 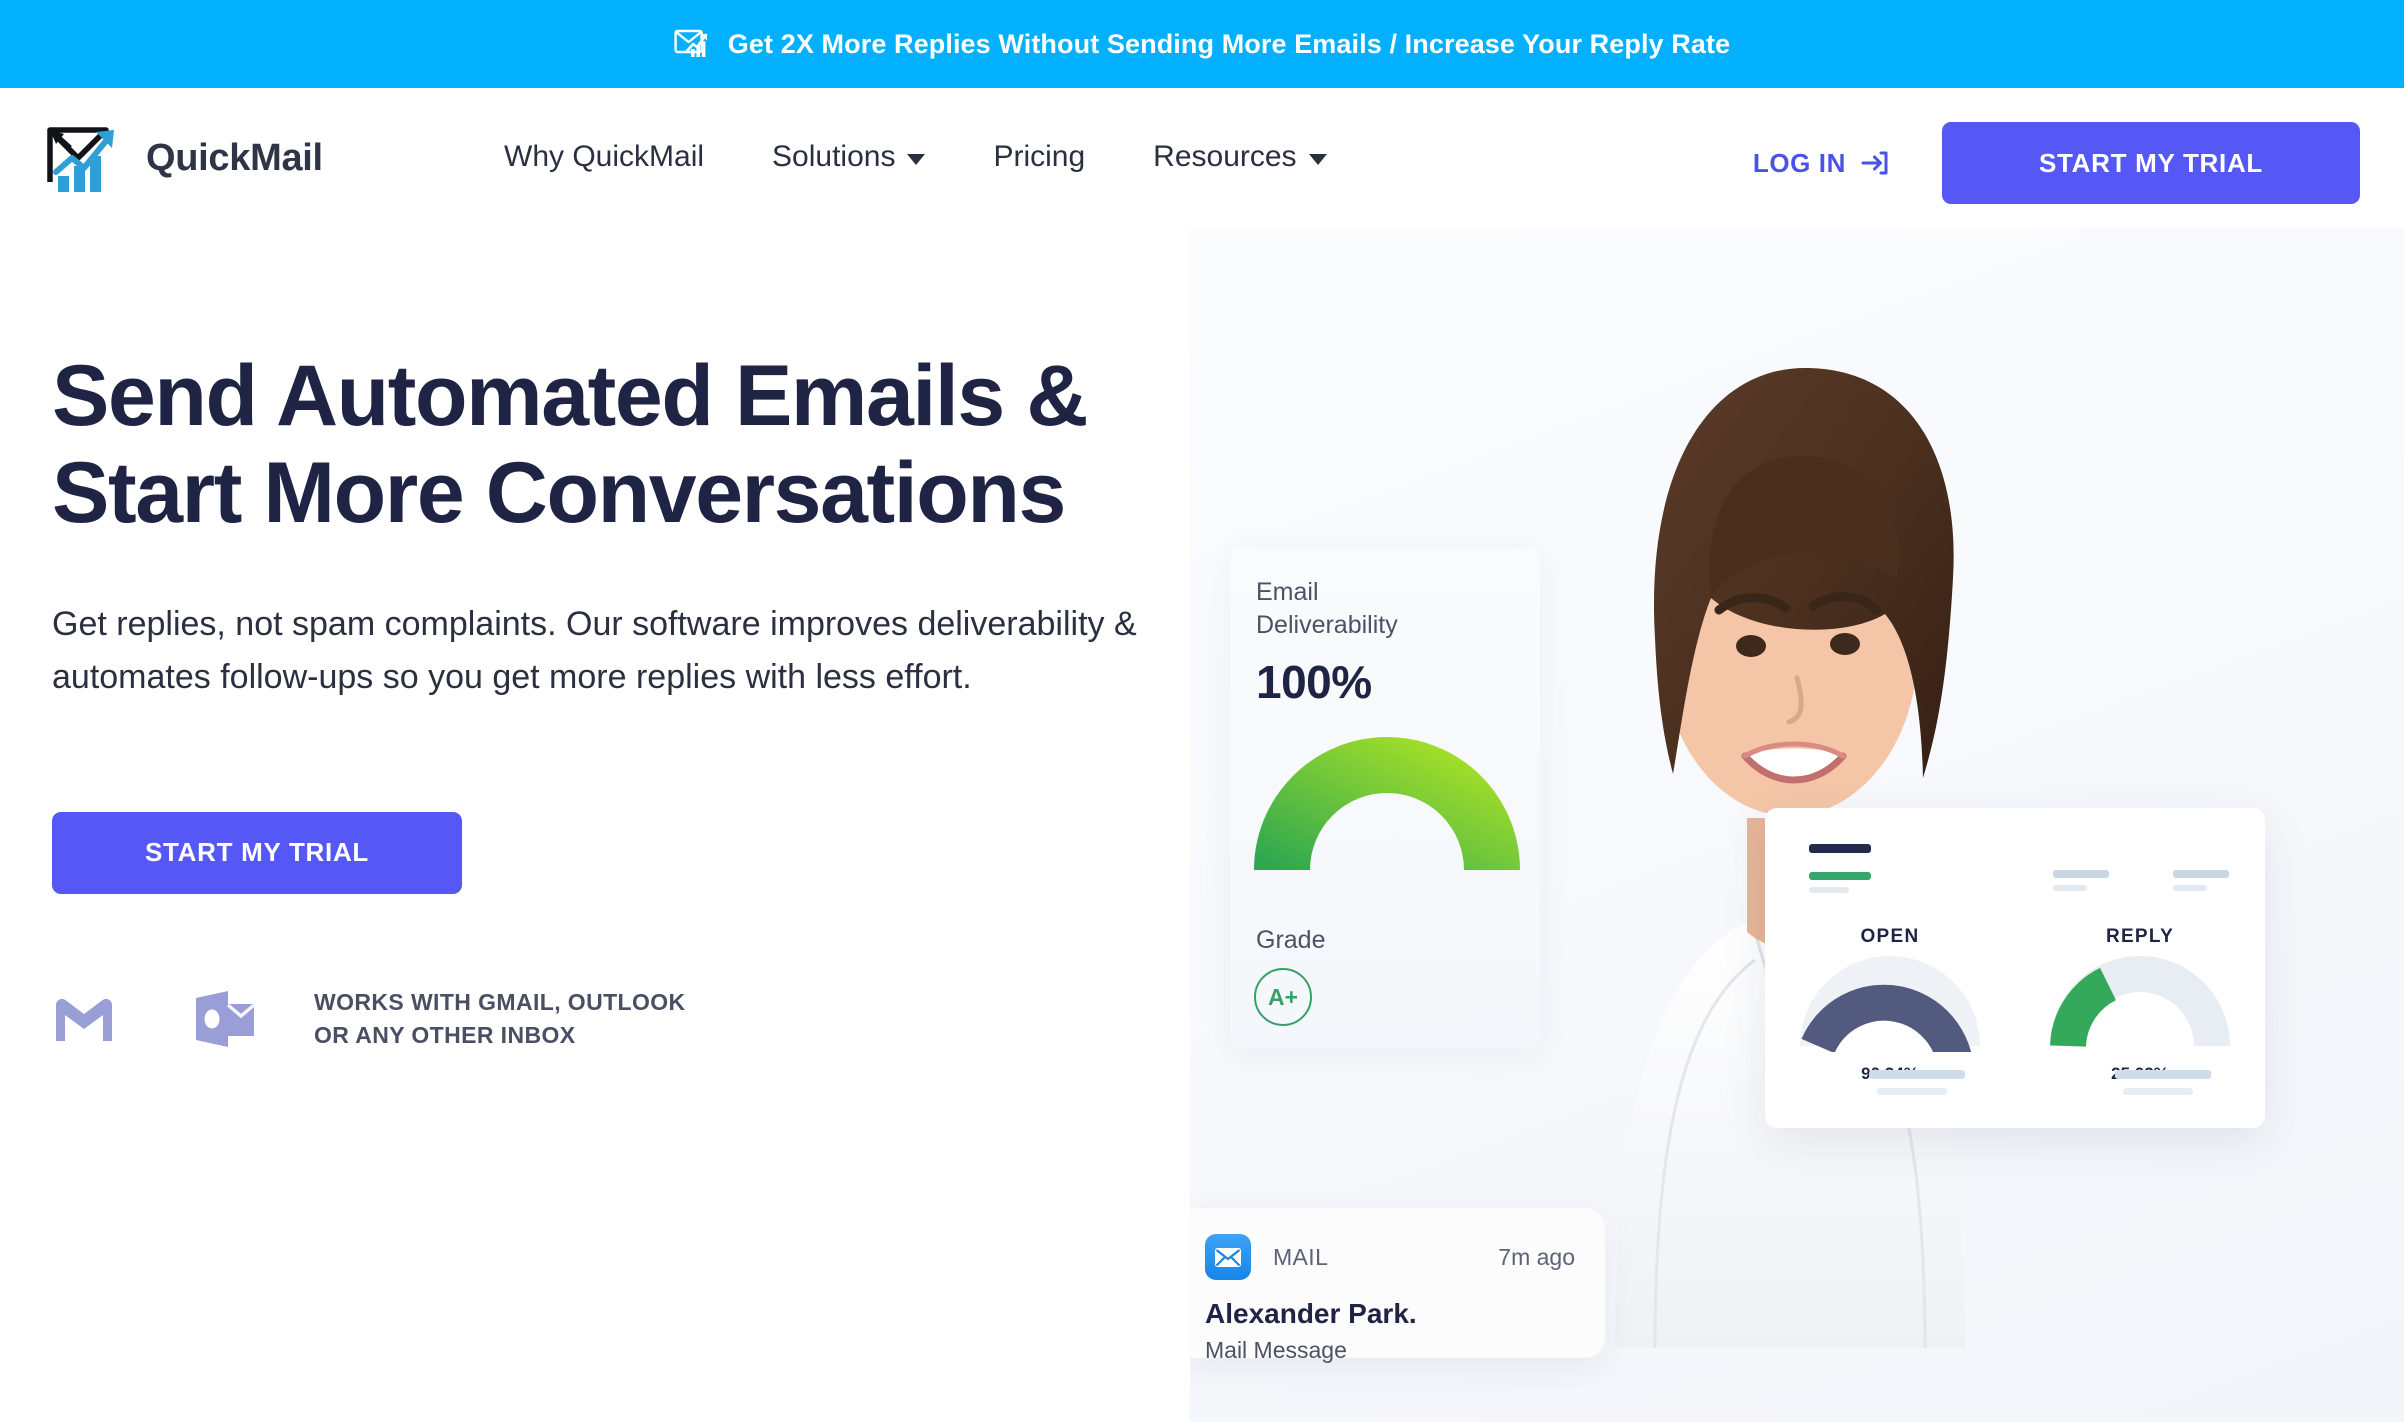 What do you see at coordinates (1301, 1256) in the screenshot?
I see `mail-app-name: MAIL` at bounding box center [1301, 1256].